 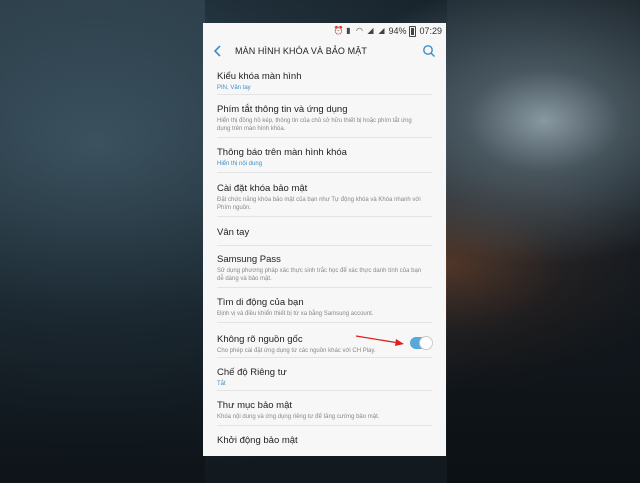 I want to click on unknown-sources-toggle, so click(x=421, y=343).